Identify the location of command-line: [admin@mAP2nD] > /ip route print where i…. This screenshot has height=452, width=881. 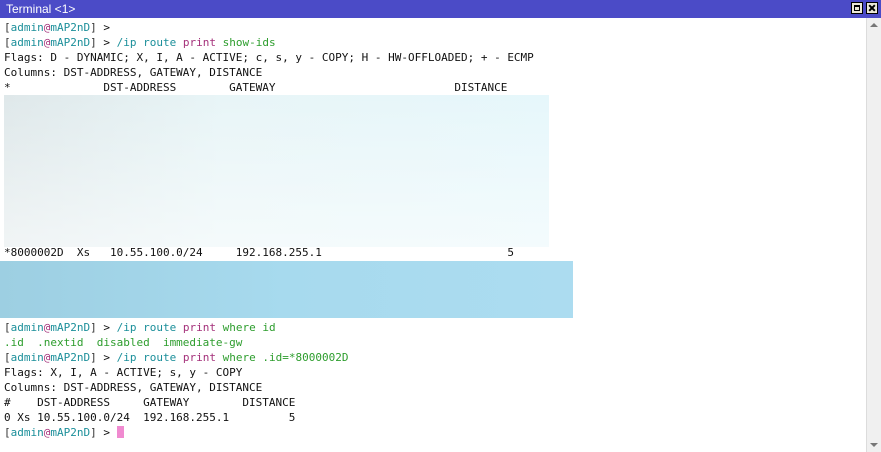
(434, 327).